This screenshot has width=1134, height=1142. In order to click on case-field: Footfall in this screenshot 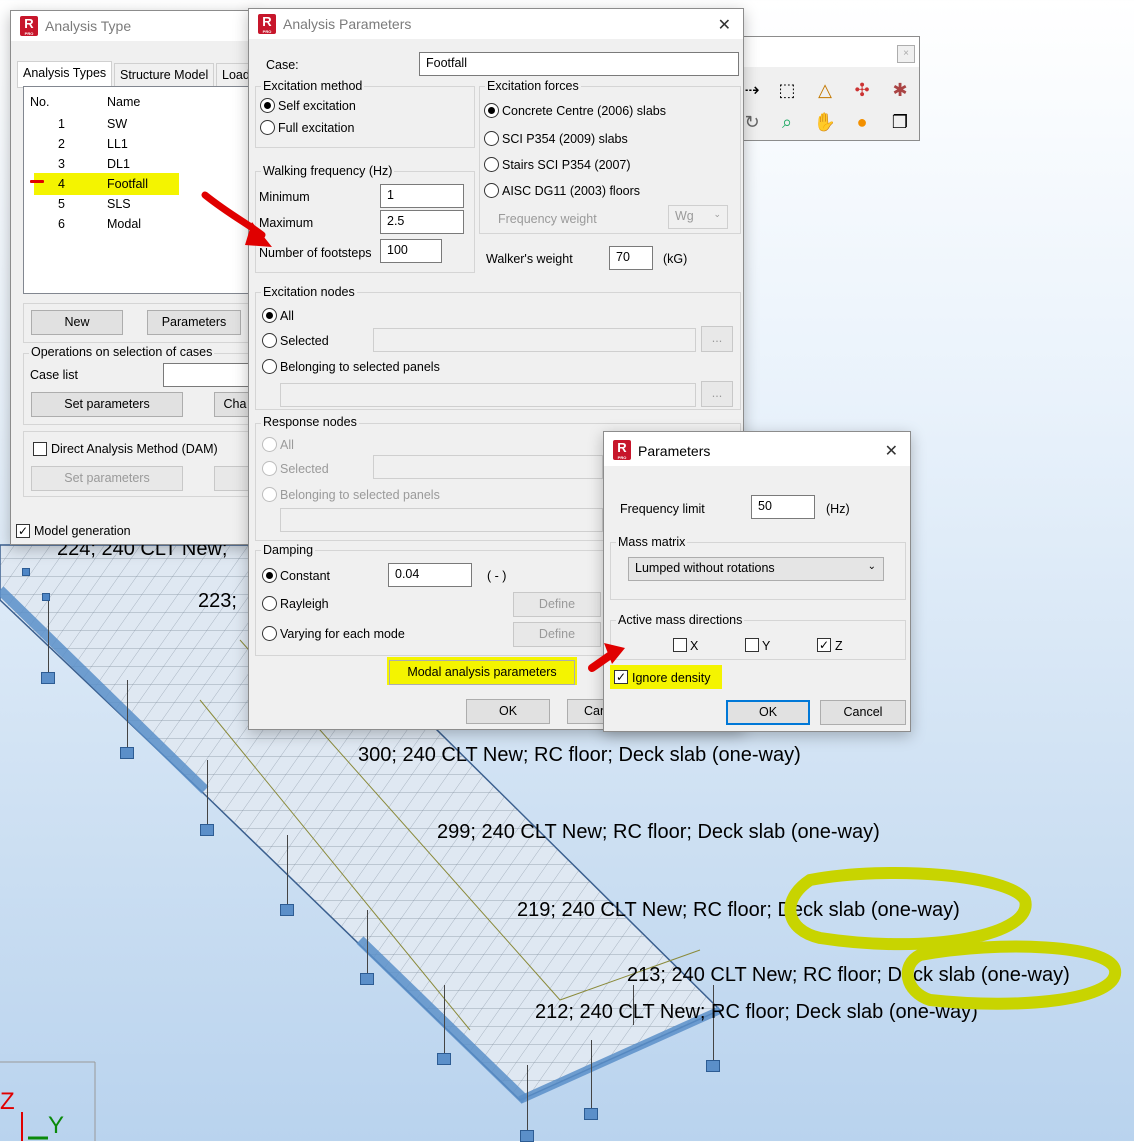, I will do `click(579, 64)`.